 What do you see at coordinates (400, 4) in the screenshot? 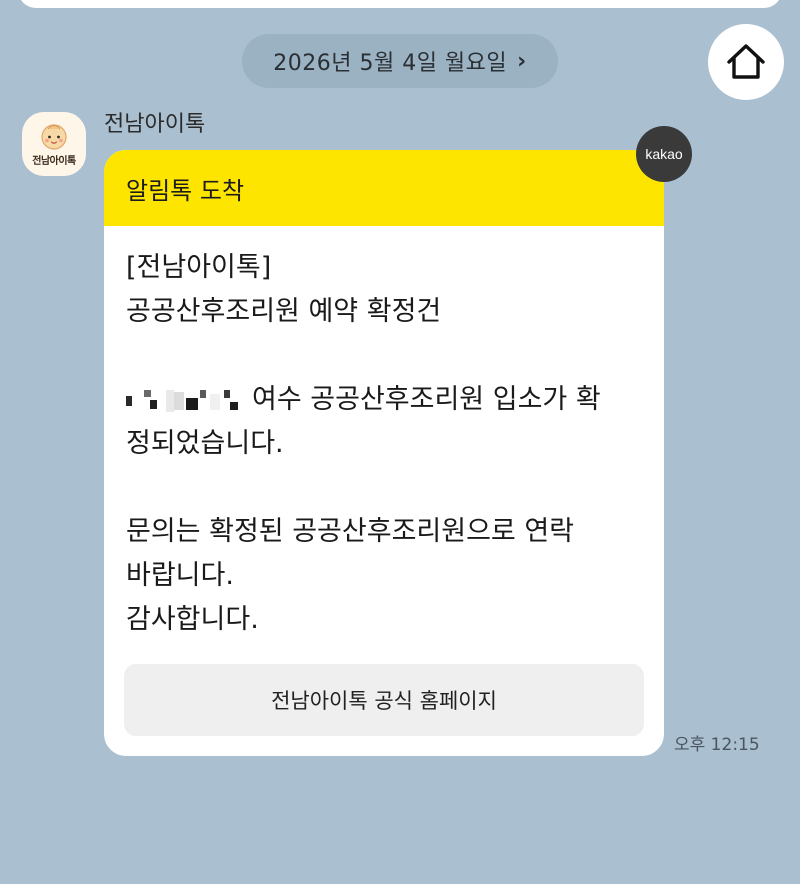
I see `previous-message-card` at bounding box center [400, 4].